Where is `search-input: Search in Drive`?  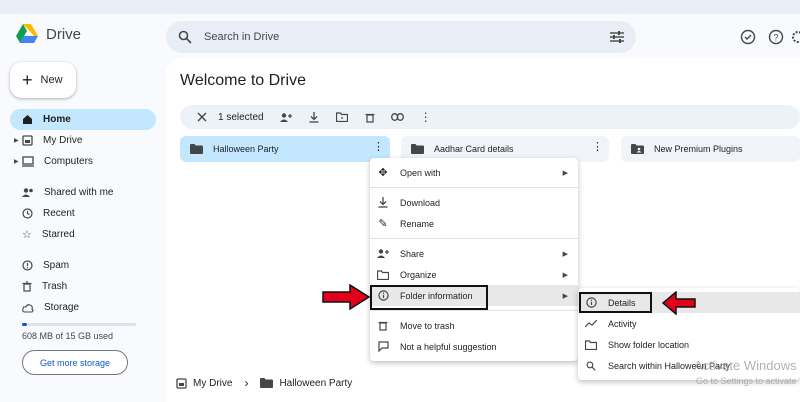 search-input: Search in Drive is located at coordinates (407, 37).